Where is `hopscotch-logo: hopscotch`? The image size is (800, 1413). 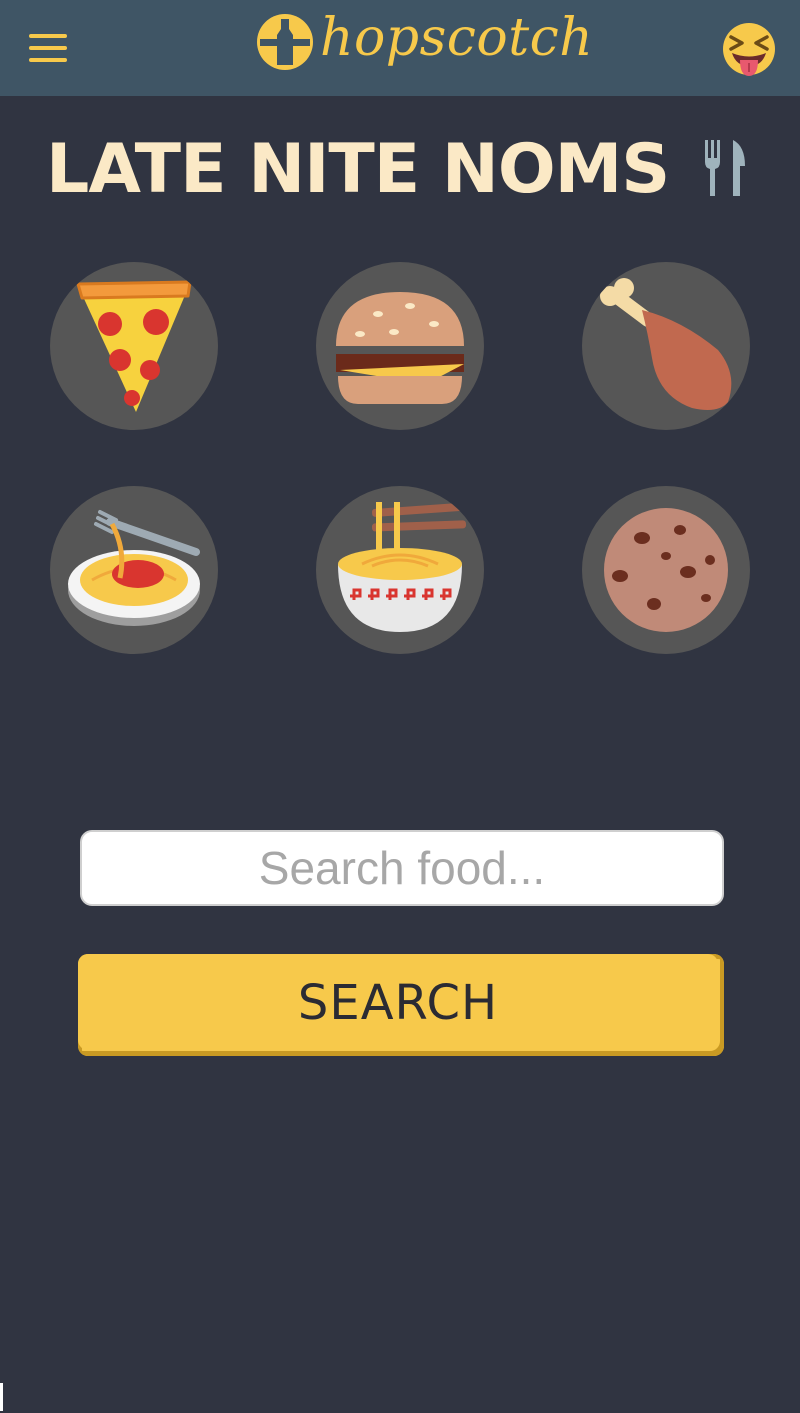 hopscotch-logo: hopscotch is located at coordinates (424, 47).